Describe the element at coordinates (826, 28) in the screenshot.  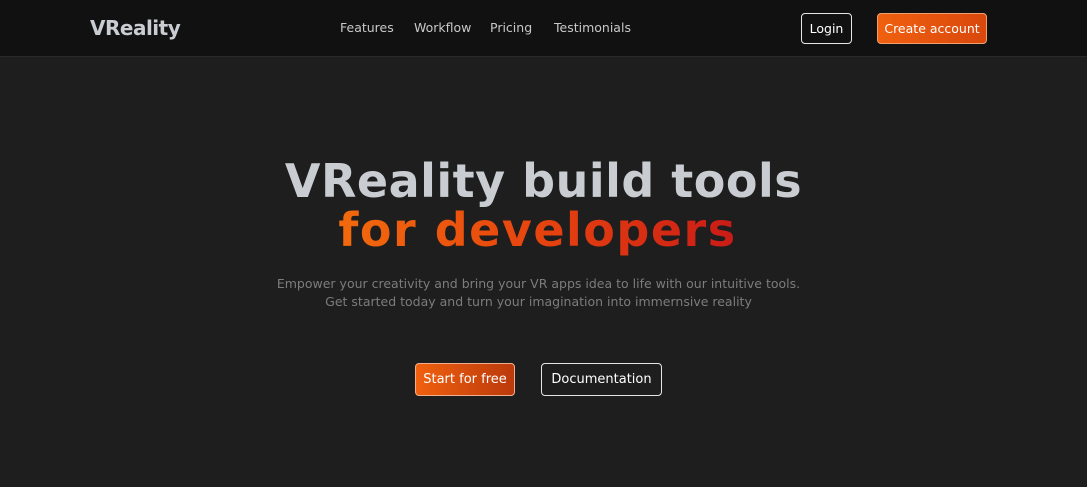
I see `login-button: Login` at that location.